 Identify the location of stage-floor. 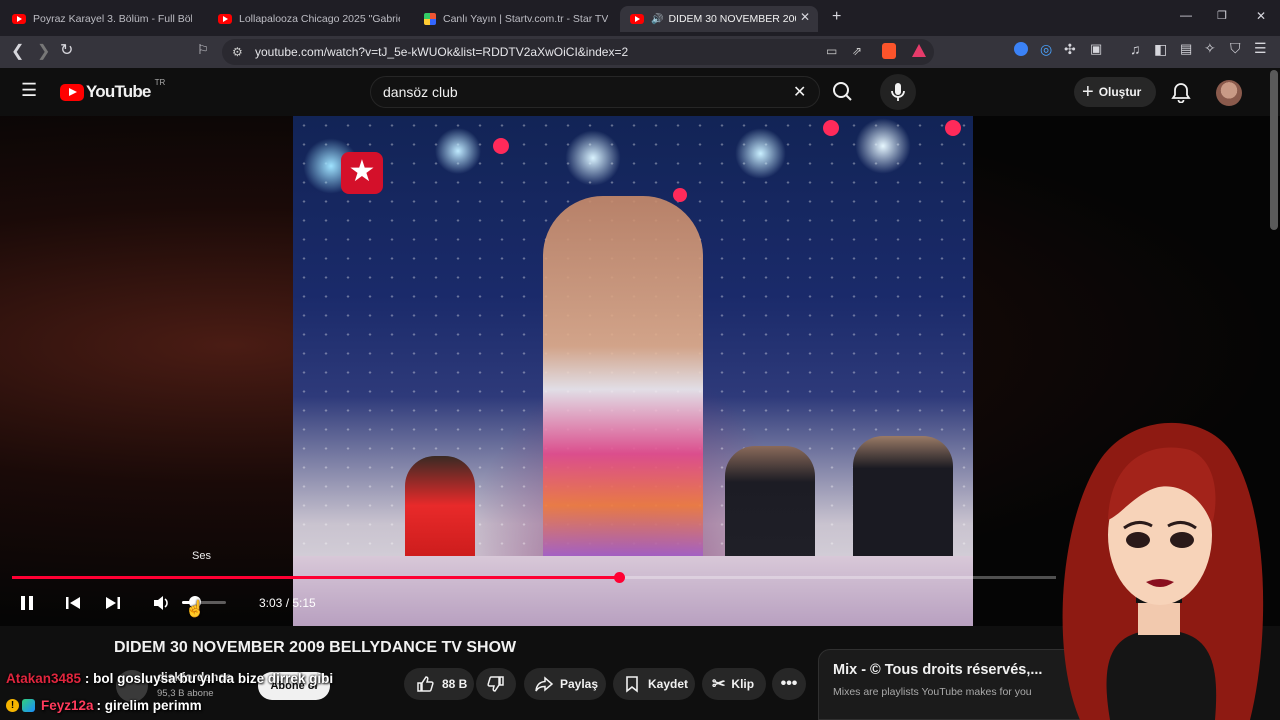
(633, 591).